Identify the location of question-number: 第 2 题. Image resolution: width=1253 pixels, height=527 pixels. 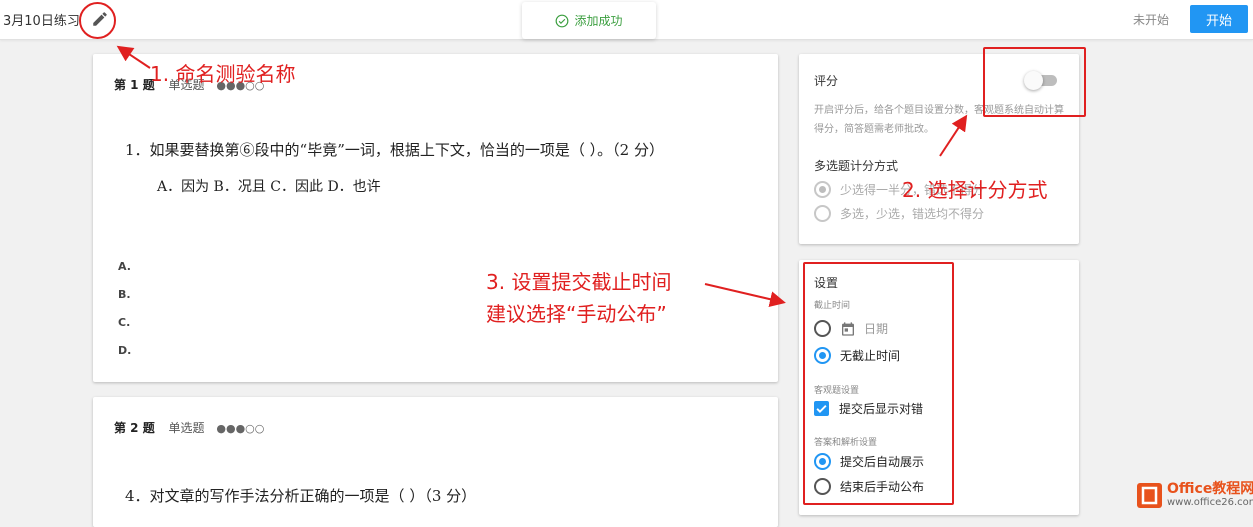
(134, 428).